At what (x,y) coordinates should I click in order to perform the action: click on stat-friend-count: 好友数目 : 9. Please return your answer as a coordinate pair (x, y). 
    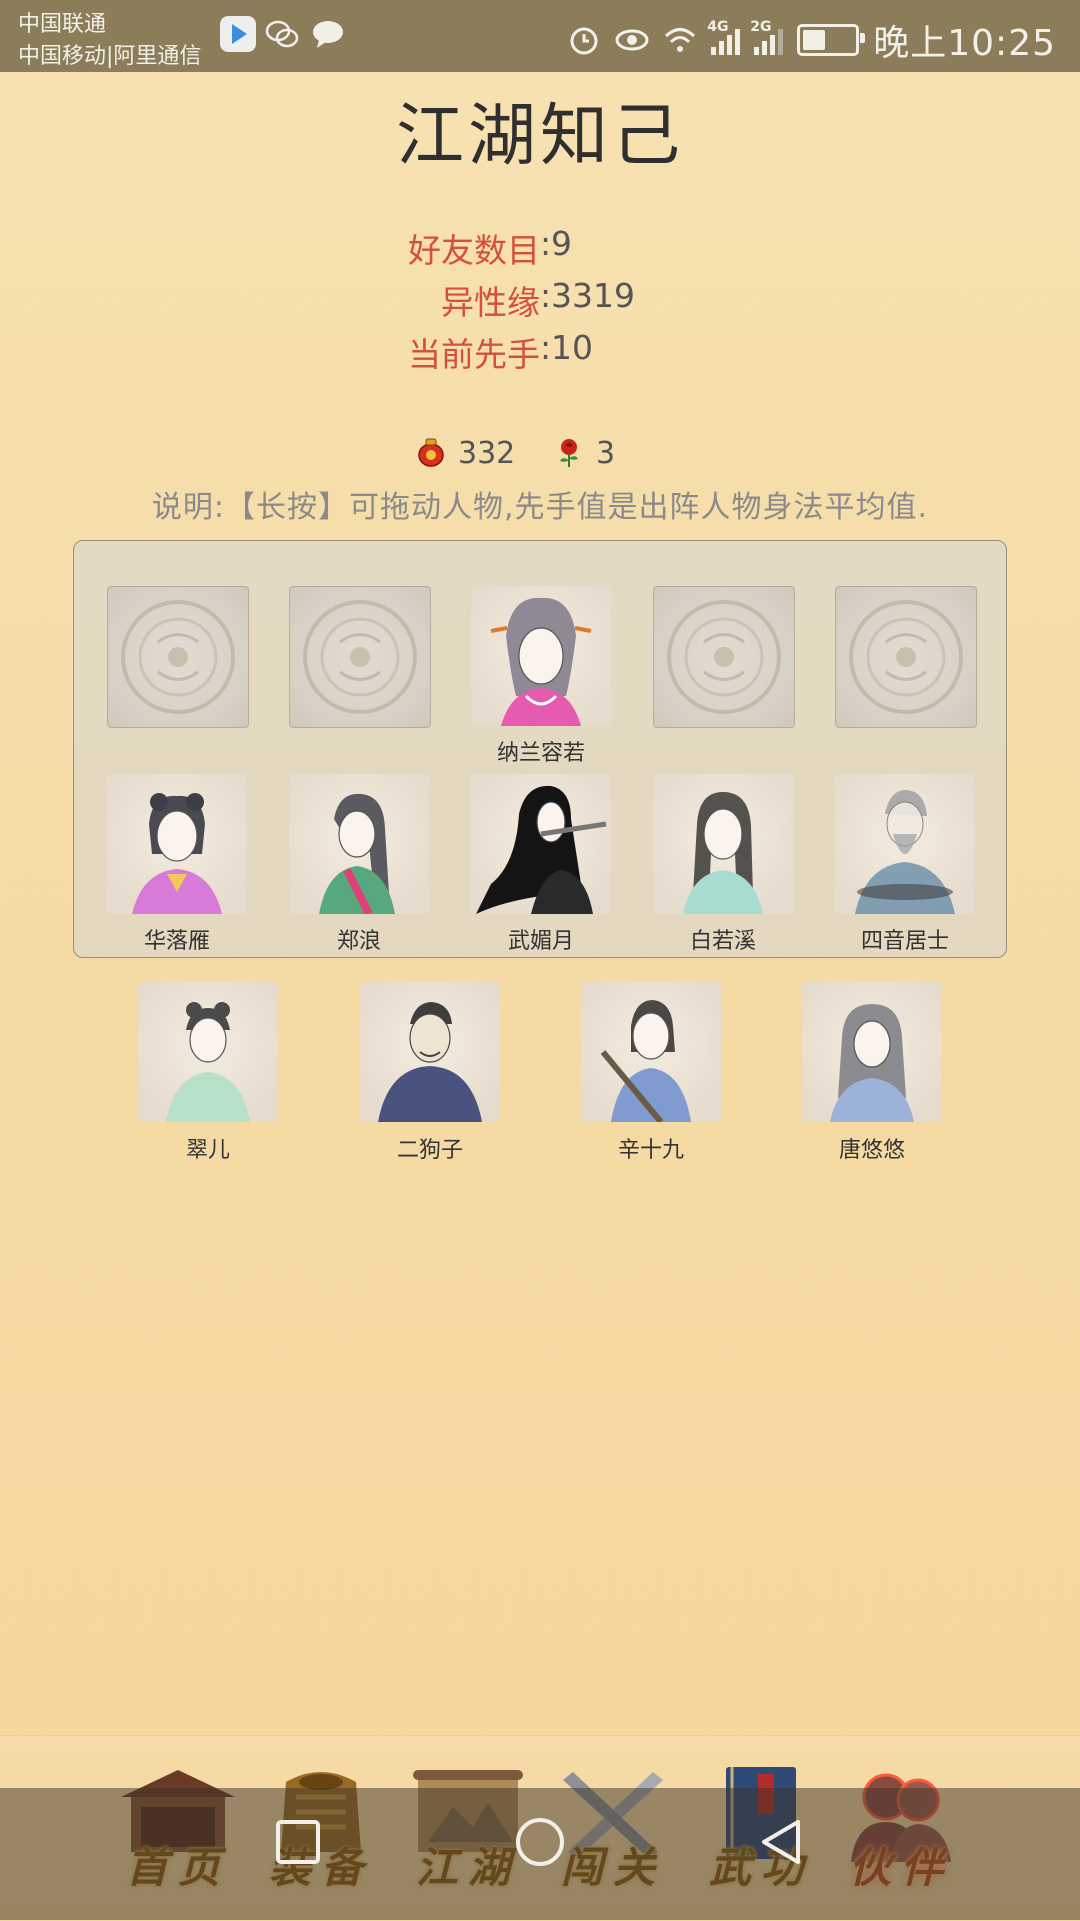
    Looking at the image, I should click on (540, 250).